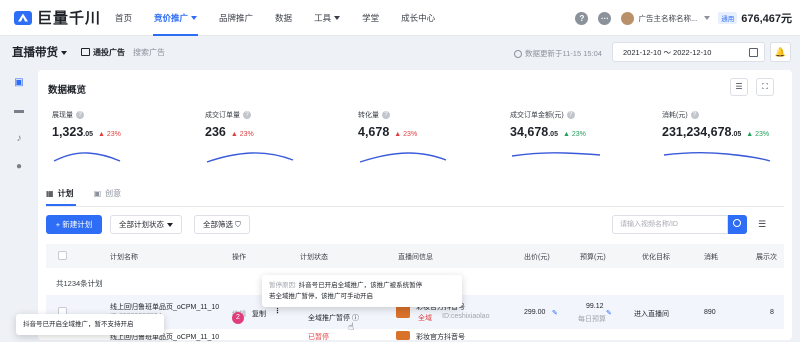  I want to click on room-id: ID:ceshixiaolao, so click(466, 316).